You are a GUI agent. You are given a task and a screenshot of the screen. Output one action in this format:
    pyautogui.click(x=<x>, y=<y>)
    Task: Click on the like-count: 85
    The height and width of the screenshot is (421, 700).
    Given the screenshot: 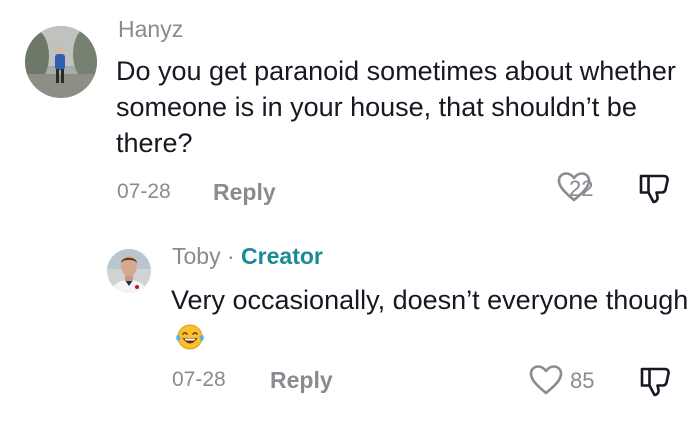 What is the action you would take?
    pyautogui.click(x=582, y=380)
    